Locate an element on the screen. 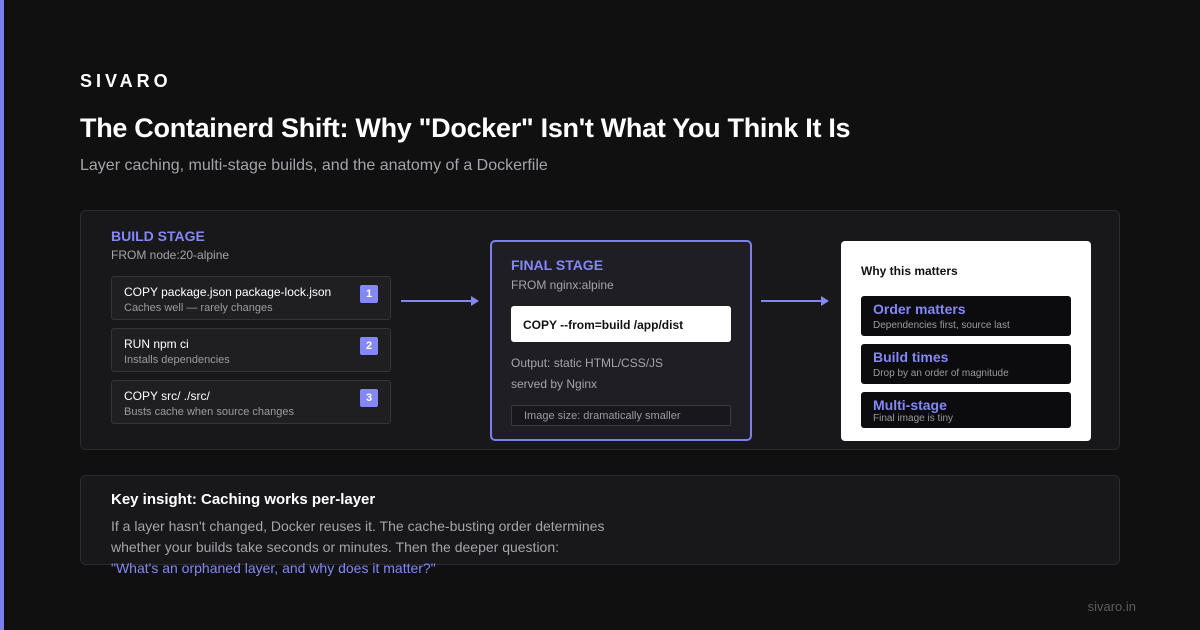 This screenshot has height=630, width=1200. why-item: Multi-stage Final image is tiny is located at coordinates (966, 410).